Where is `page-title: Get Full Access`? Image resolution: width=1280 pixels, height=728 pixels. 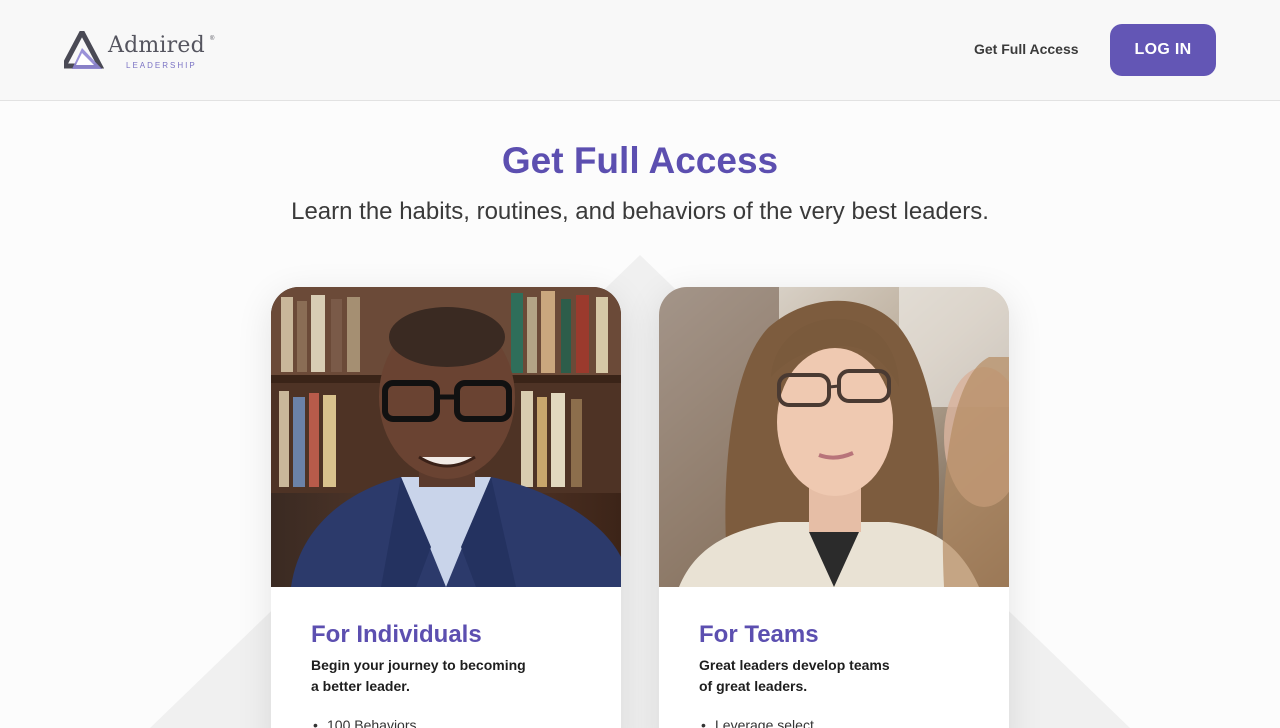 page-title: Get Full Access is located at coordinates (640, 160).